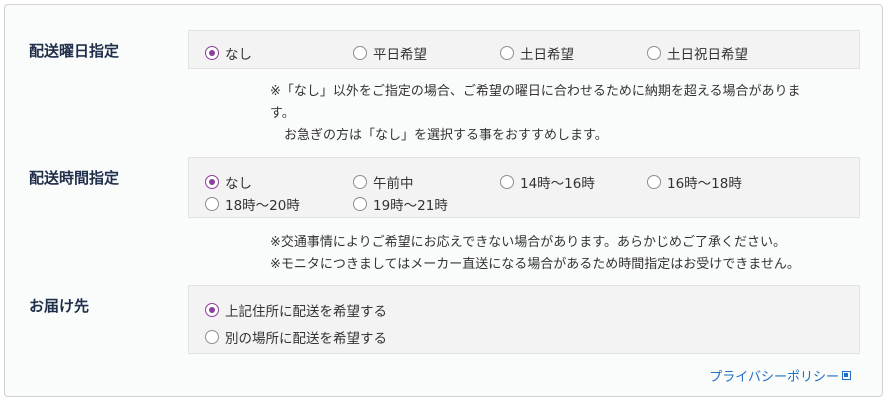 The image size is (891, 405). I want to click on destination-option-other-address: 別の場所に配送を希望する, so click(296, 337).